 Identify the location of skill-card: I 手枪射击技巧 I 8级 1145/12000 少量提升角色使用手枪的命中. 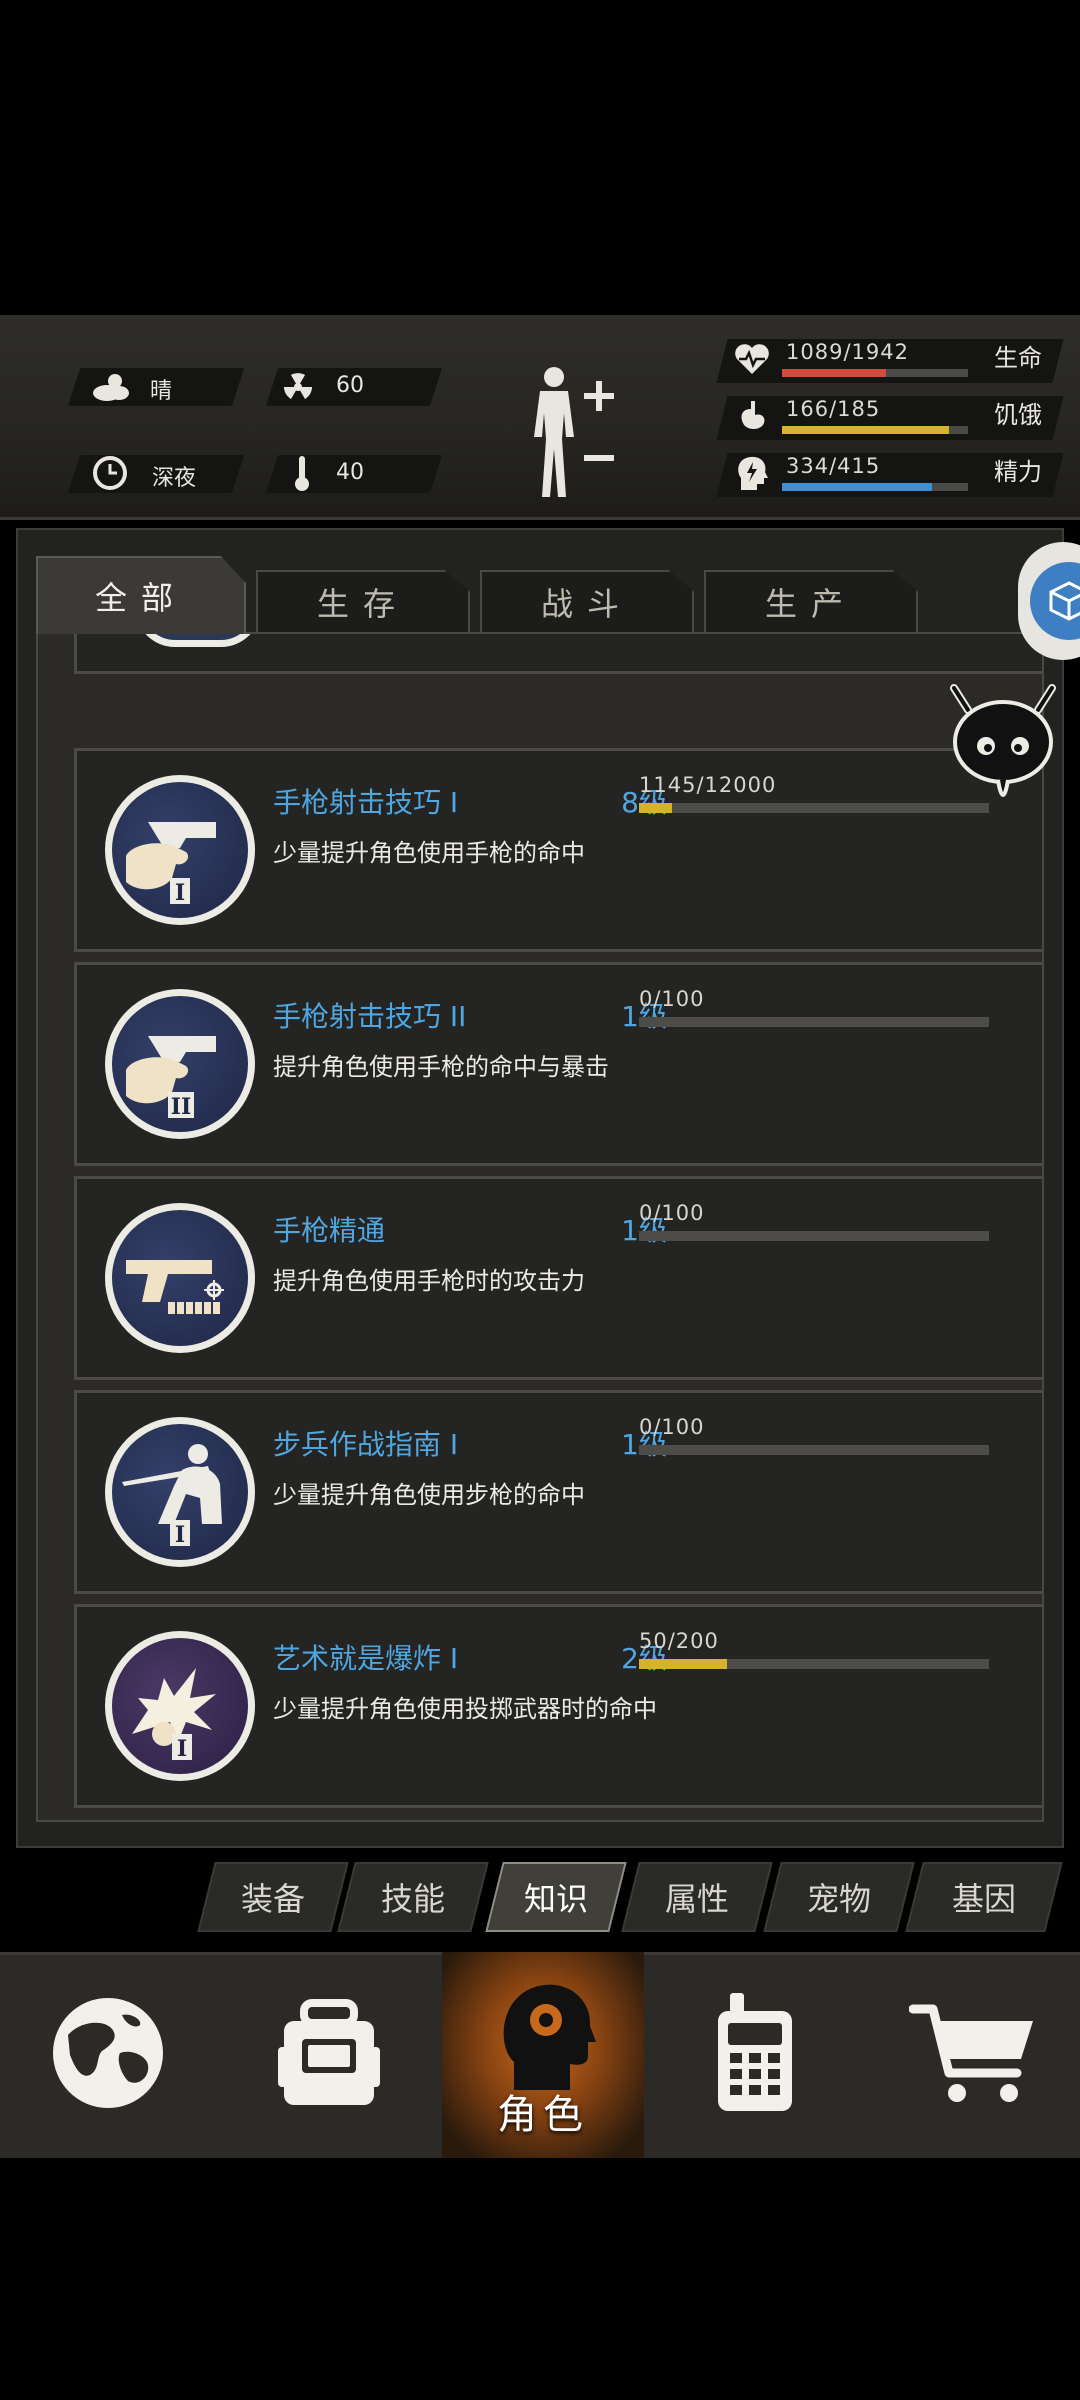
(558, 850).